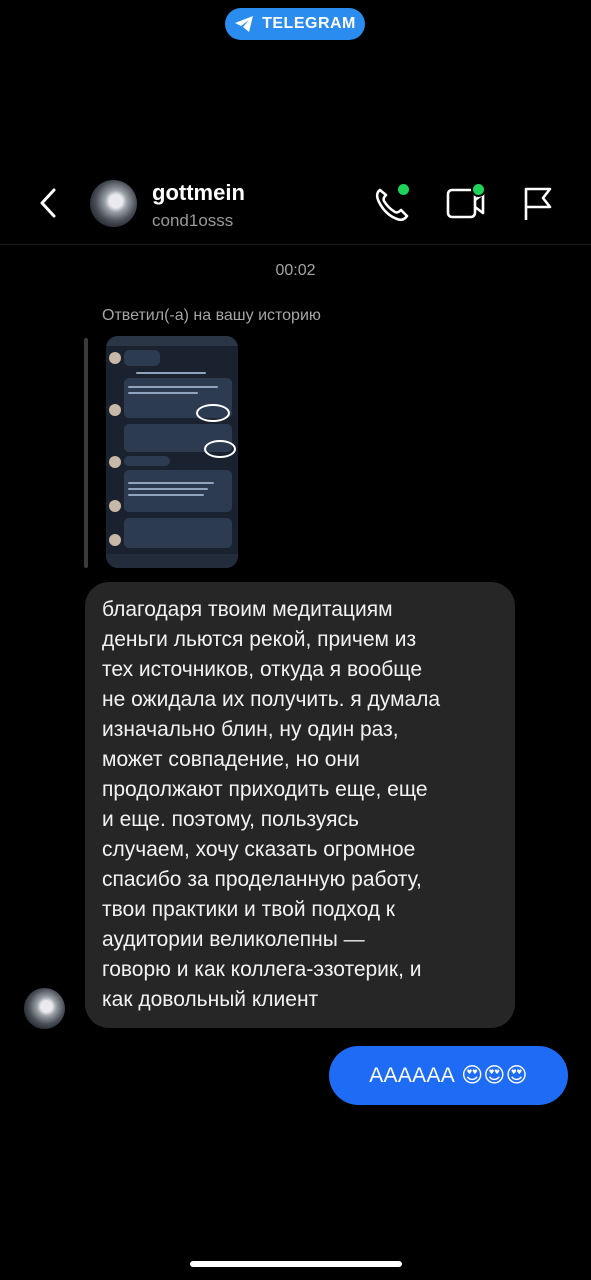 The width and height of the screenshot is (591, 1280). What do you see at coordinates (44, 1008) in the screenshot?
I see `sender-avatar` at bounding box center [44, 1008].